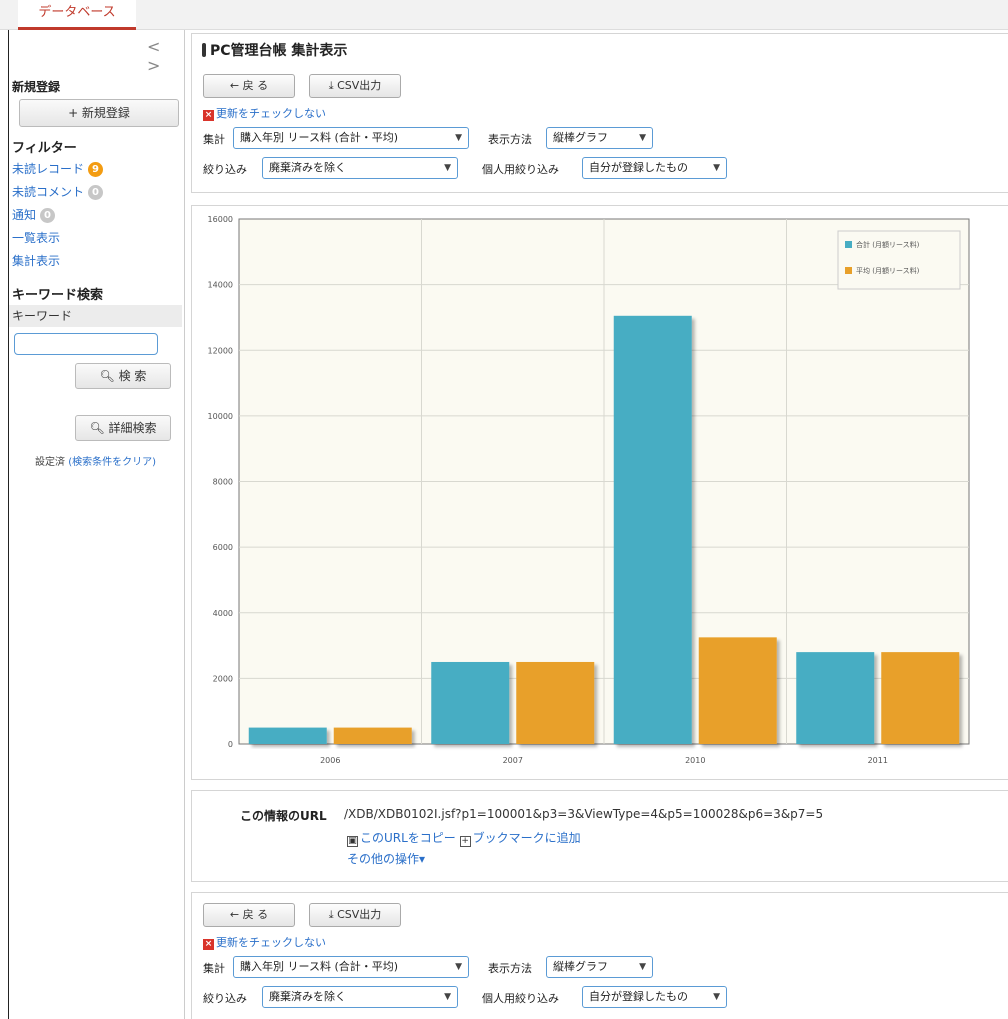 The width and height of the screenshot is (1008, 1019). I want to click on y-tick-label: 16000, so click(220, 219).